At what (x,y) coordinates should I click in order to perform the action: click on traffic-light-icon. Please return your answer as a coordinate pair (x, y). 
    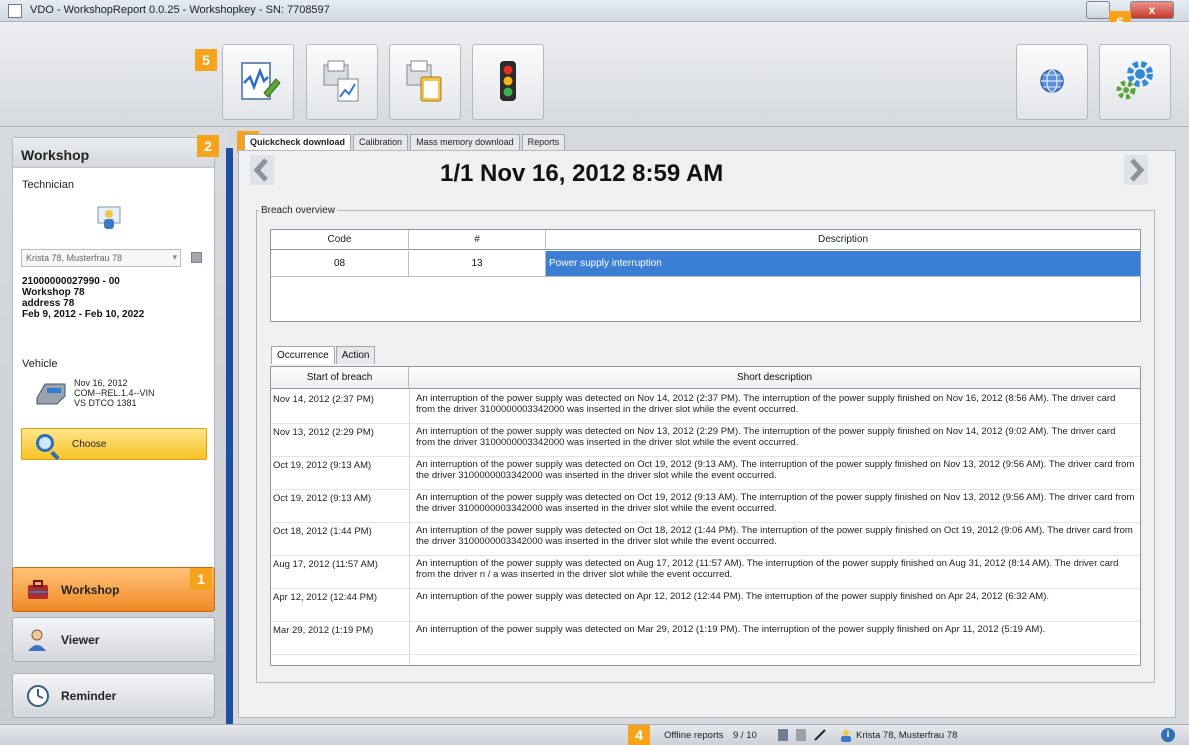
    Looking at the image, I should click on (508, 82).